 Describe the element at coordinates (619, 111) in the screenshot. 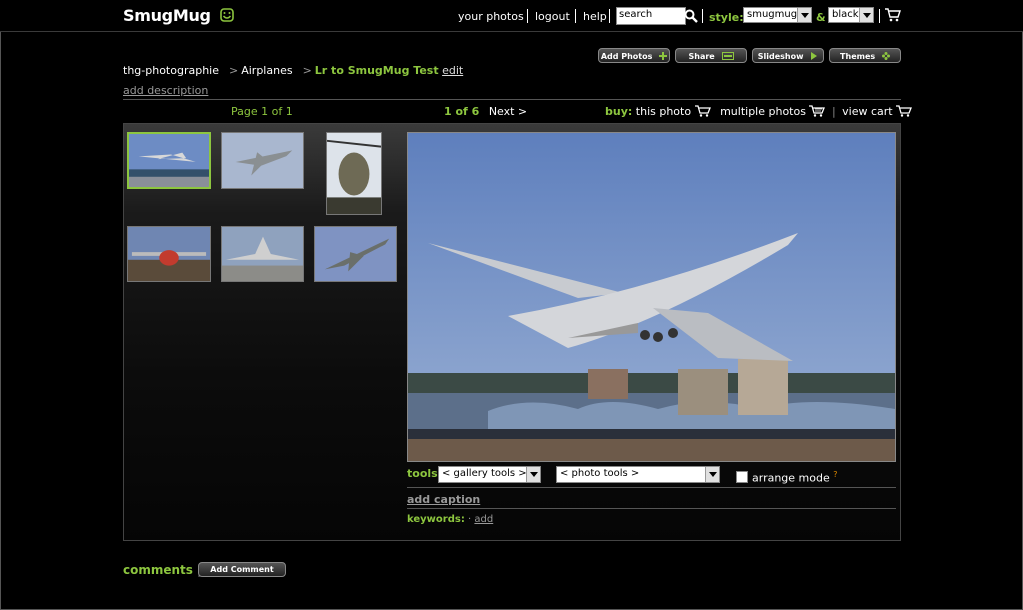

I see `buy-label: buy:` at that location.